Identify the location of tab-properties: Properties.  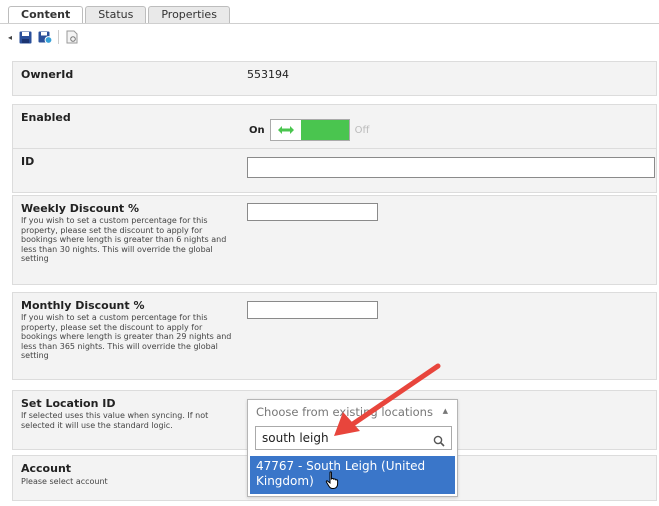
(189, 14).